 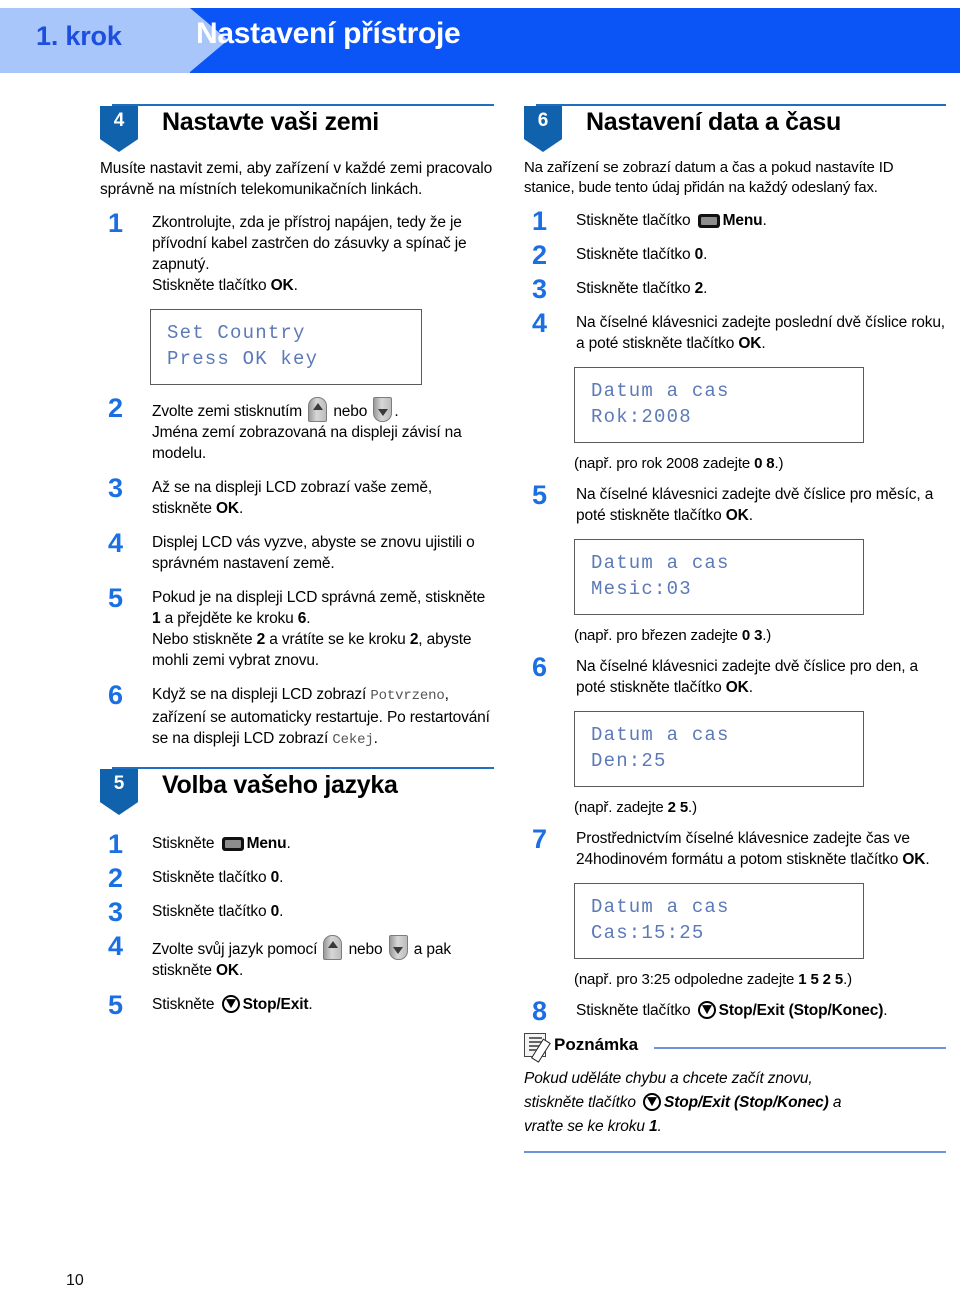 What do you see at coordinates (660, 391) in the screenshot?
I see `lcd-line-1: Datum a cas` at bounding box center [660, 391].